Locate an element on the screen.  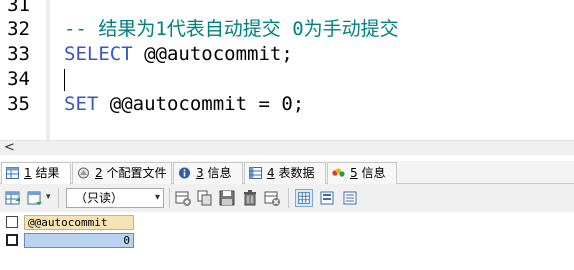
tab-label: 结果 is located at coordinates (45, 173).